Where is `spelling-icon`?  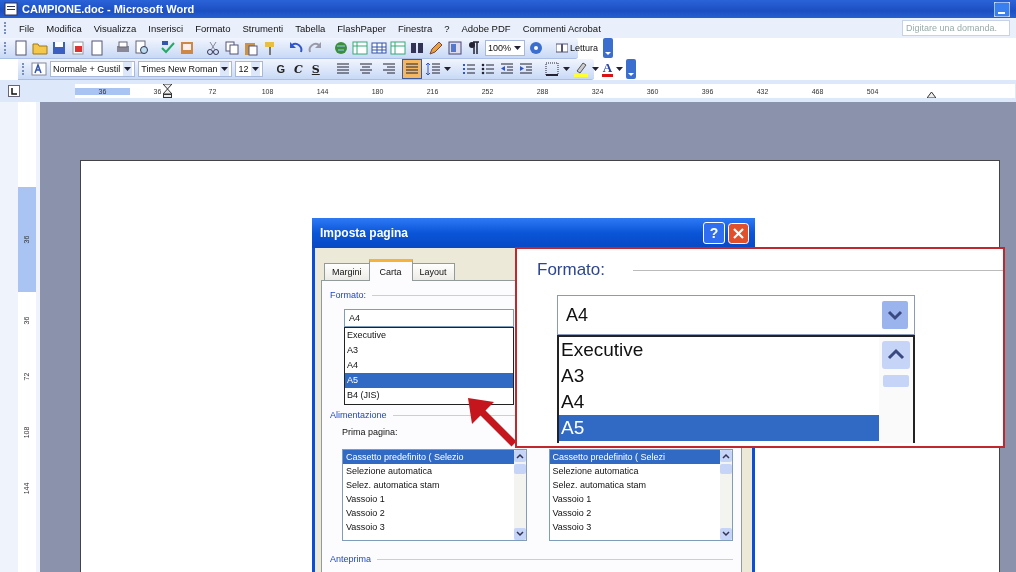 spelling-icon is located at coordinates (168, 48).